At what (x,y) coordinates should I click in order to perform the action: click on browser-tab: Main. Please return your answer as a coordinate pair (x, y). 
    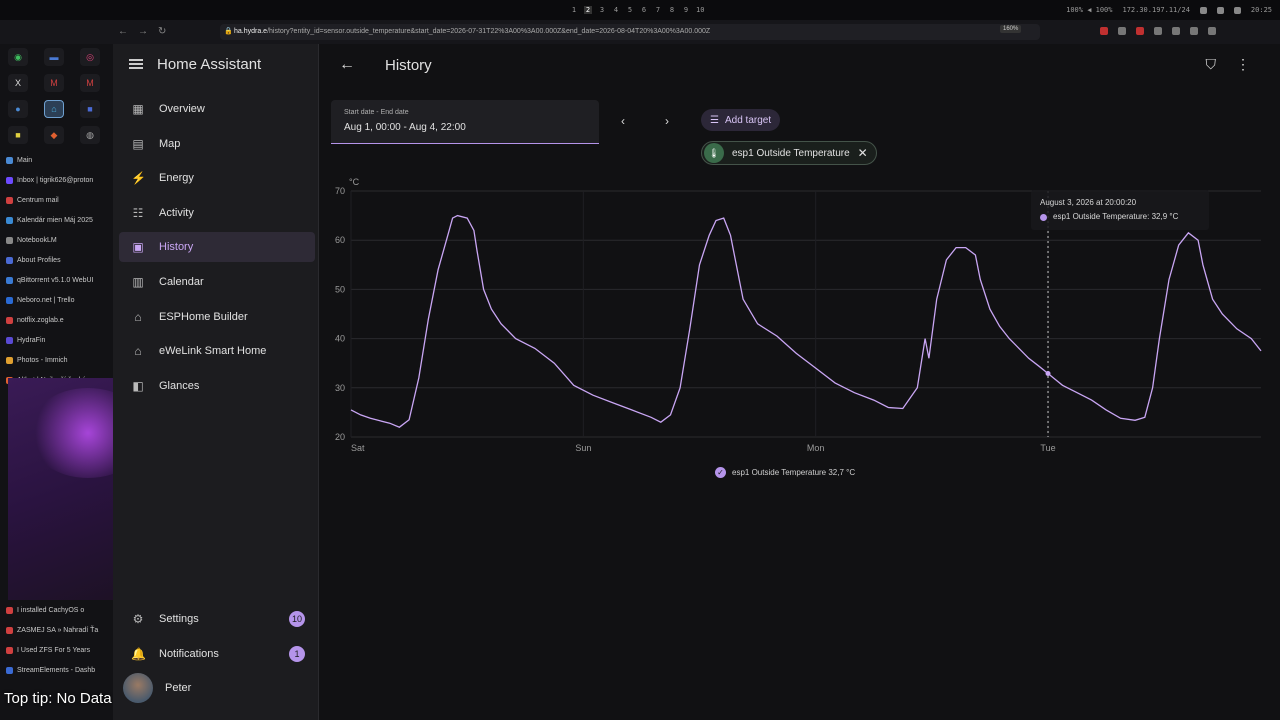
    Looking at the image, I should click on (58, 160).